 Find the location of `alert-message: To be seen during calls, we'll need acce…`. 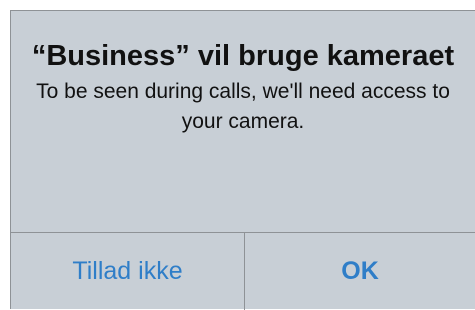

alert-message: To be seen during calls, we'll need acce… is located at coordinates (243, 106).